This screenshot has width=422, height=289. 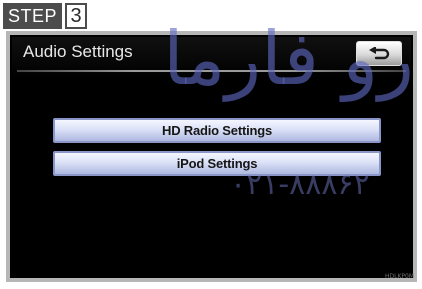 I want to click on step-label: STEP, so click(x=33, y=16).